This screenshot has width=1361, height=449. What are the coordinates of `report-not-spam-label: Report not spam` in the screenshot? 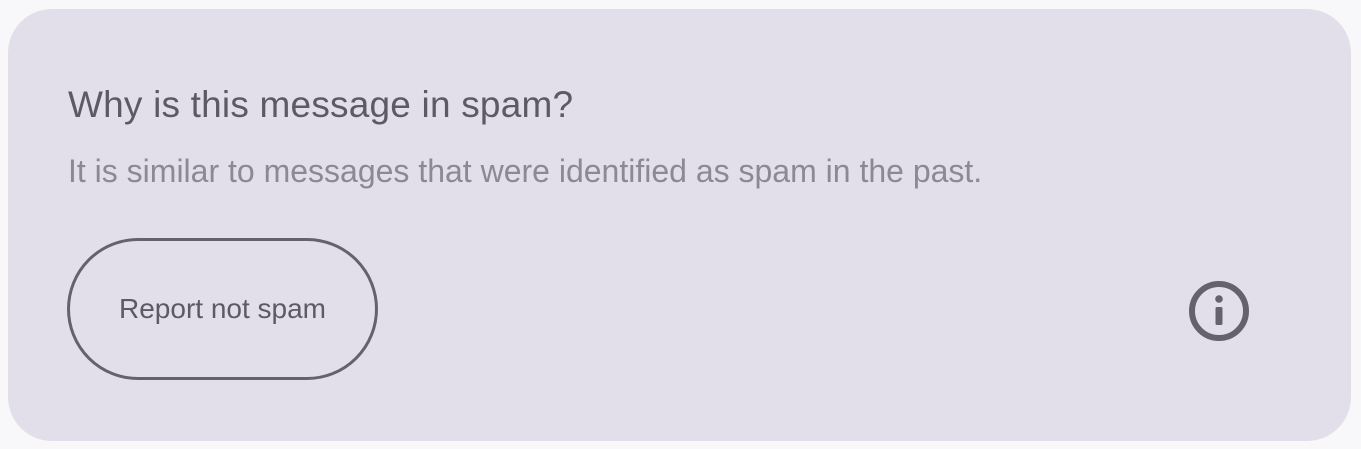 It's located at (222, 308).